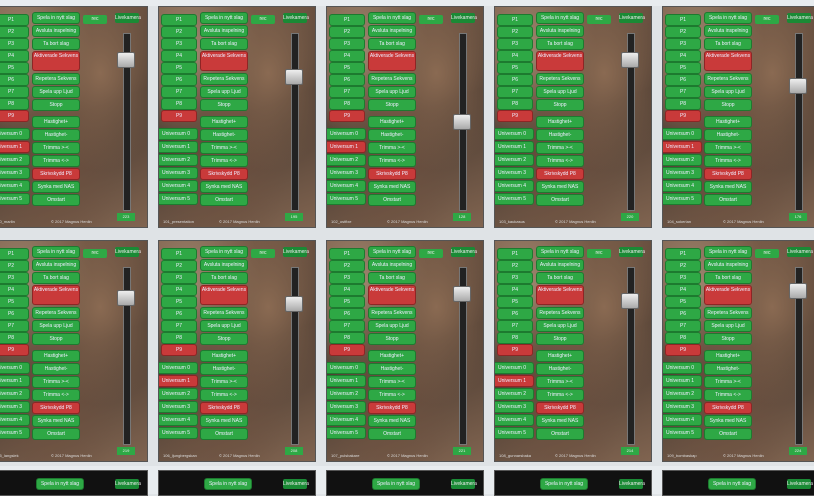  I want to click on universe-button: Universum 3, so click(346, 407).